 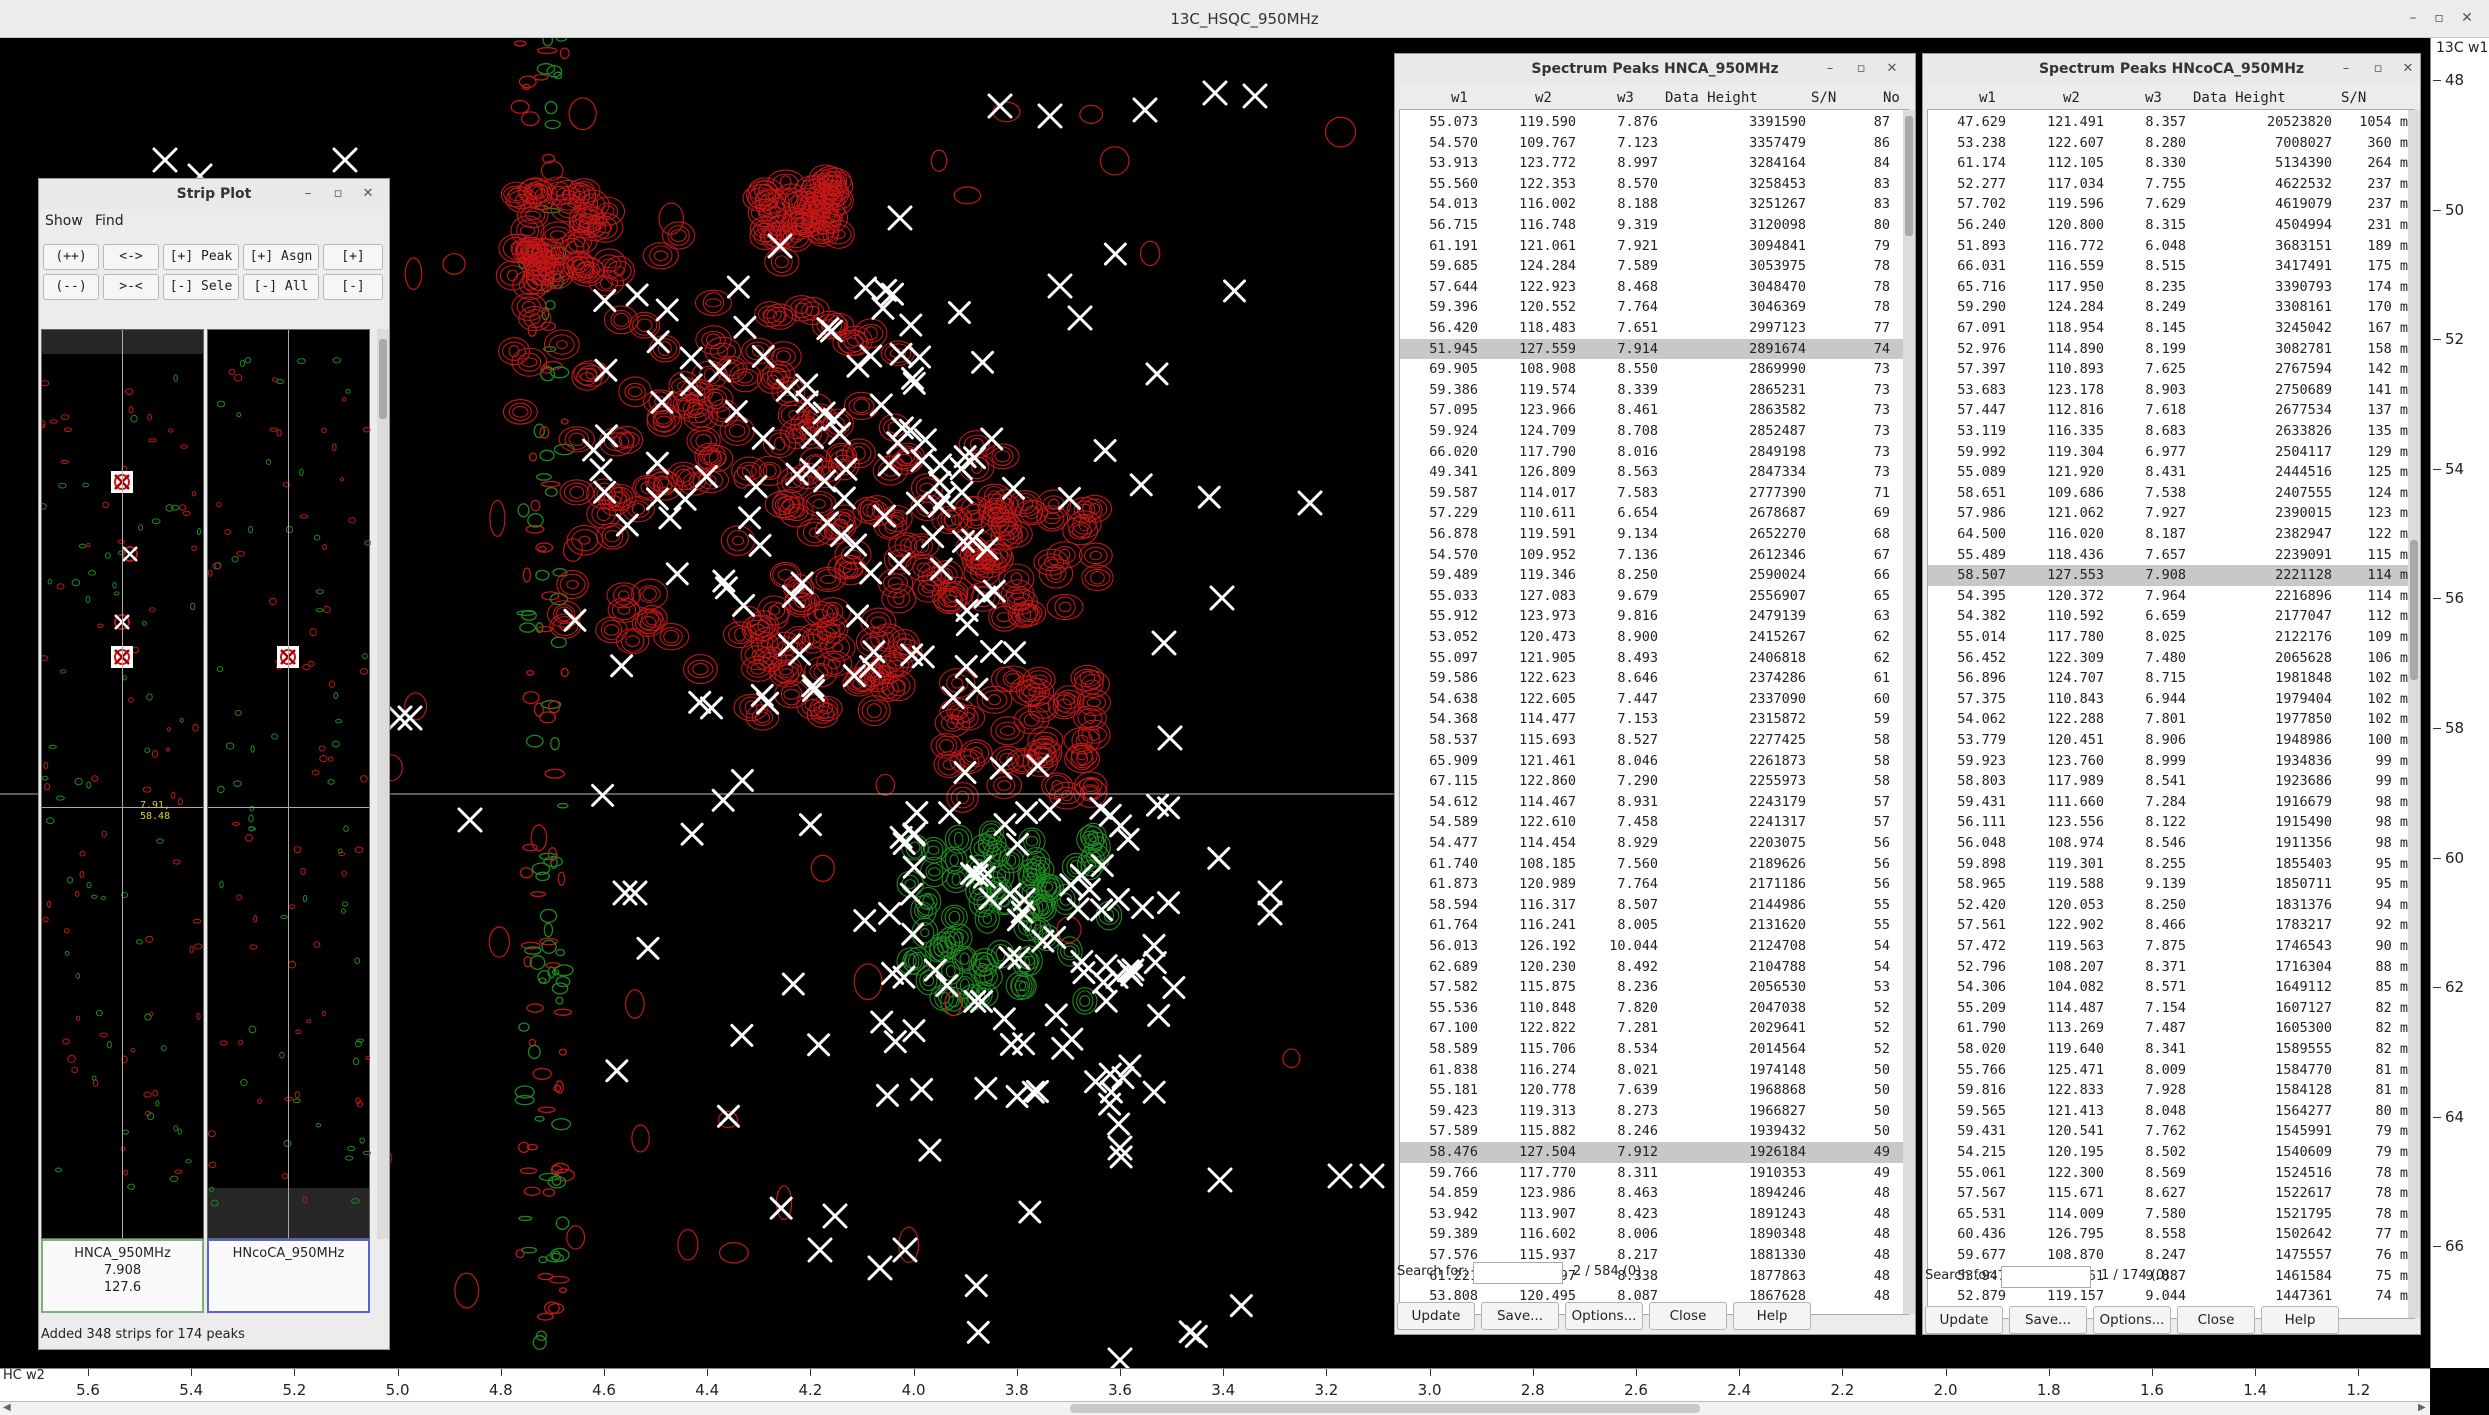 I want to click on table-row: 53.119 116.335 8.683 2633826 135 m, so click(x=2171, y=431).